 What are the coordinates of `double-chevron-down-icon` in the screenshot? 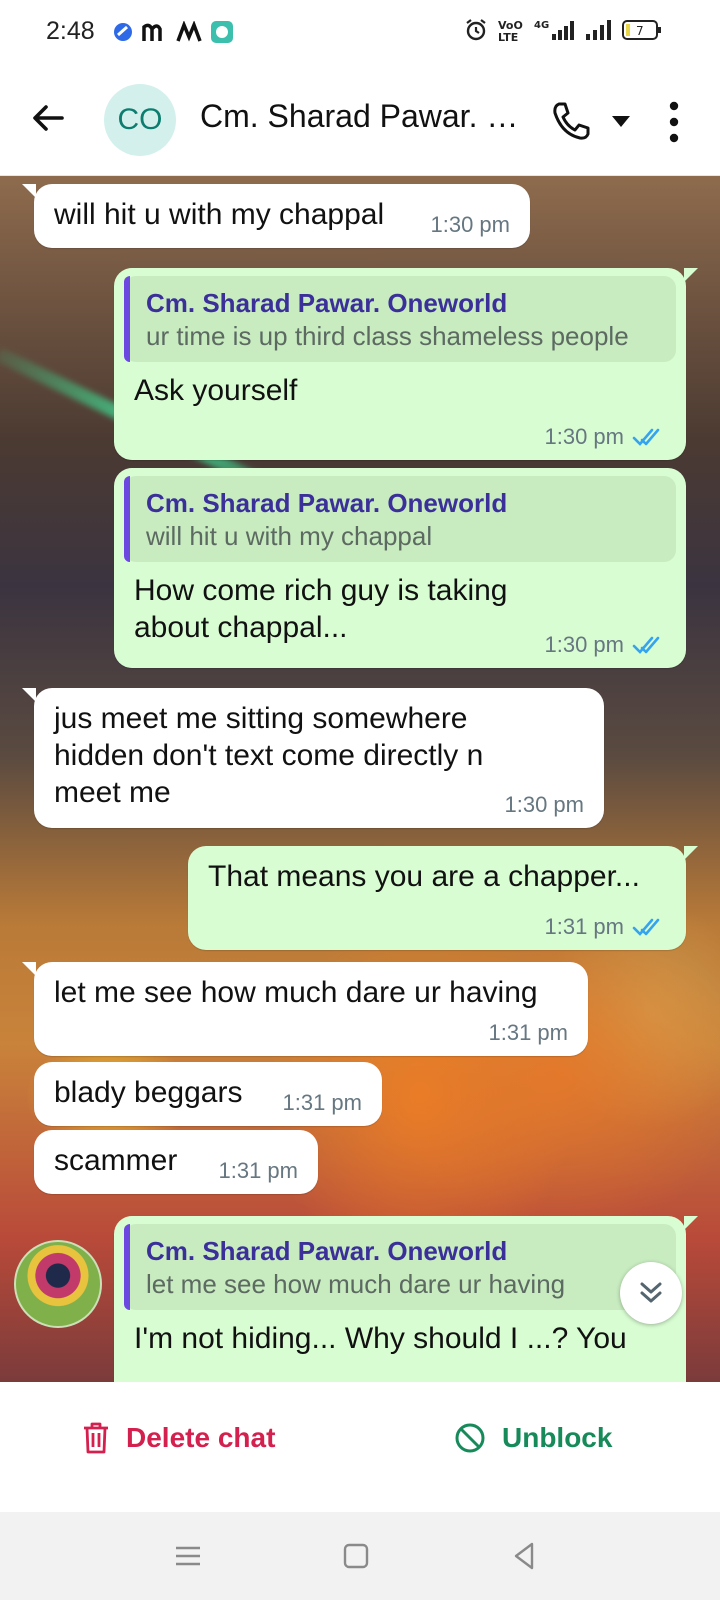 It's located at (651, 1292).